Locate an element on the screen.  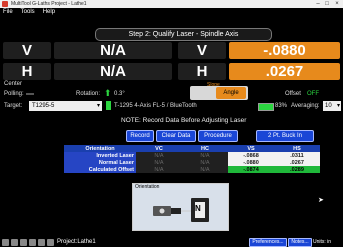
bluetooth-status-icon is located at coordinates (108, 105).